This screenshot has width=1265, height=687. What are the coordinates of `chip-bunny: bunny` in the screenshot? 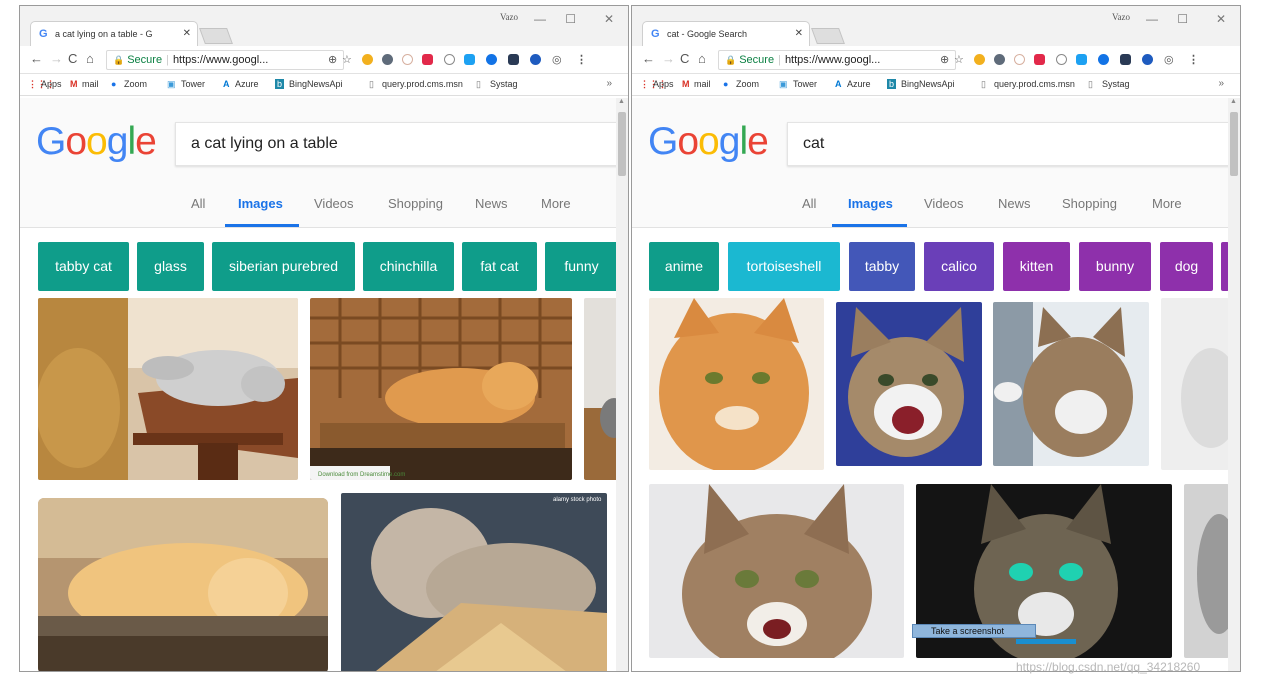 It's located at (1115, 266).